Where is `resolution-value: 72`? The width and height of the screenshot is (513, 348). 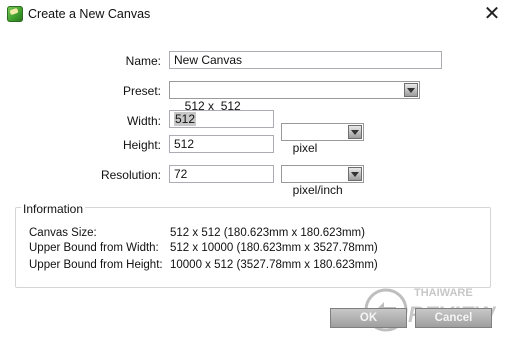 resolution-value: 72 is located at coordinates (181, 174).